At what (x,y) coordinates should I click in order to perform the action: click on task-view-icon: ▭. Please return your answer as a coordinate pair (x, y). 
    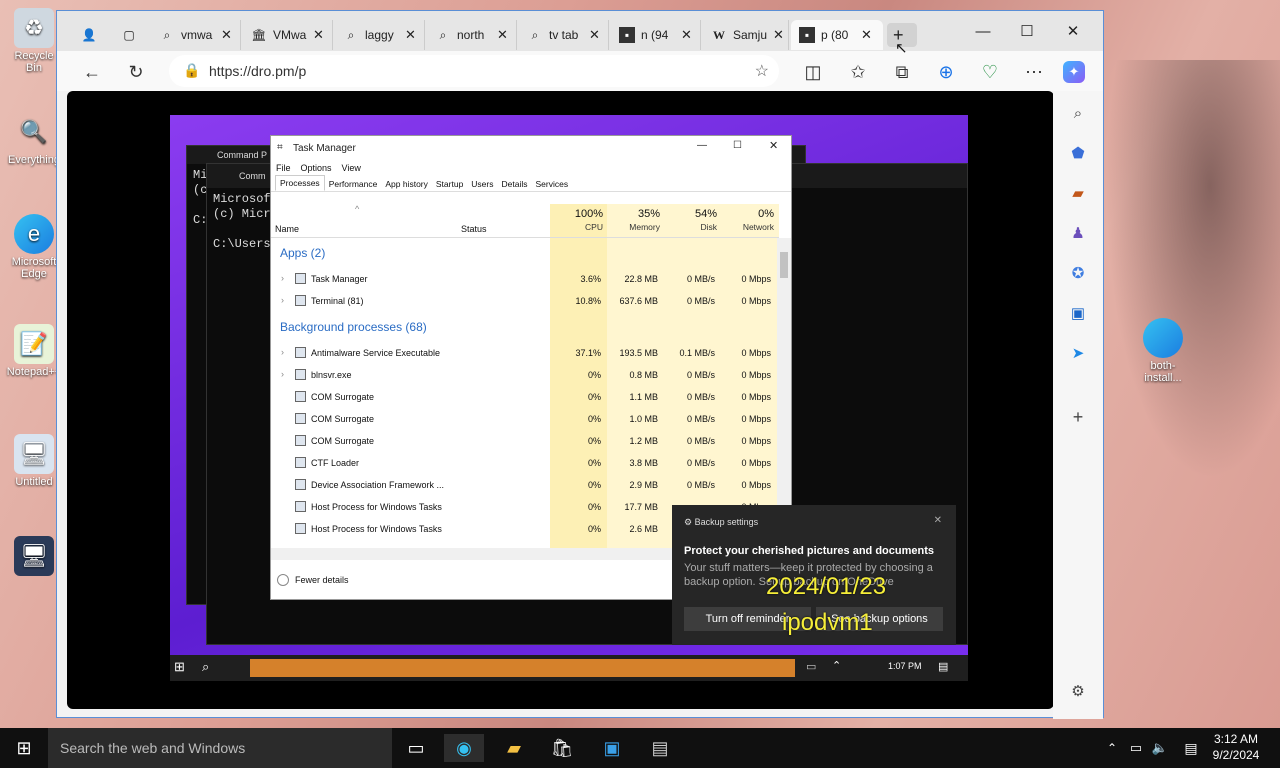
    Looking at the image, I should click on (416, 748).